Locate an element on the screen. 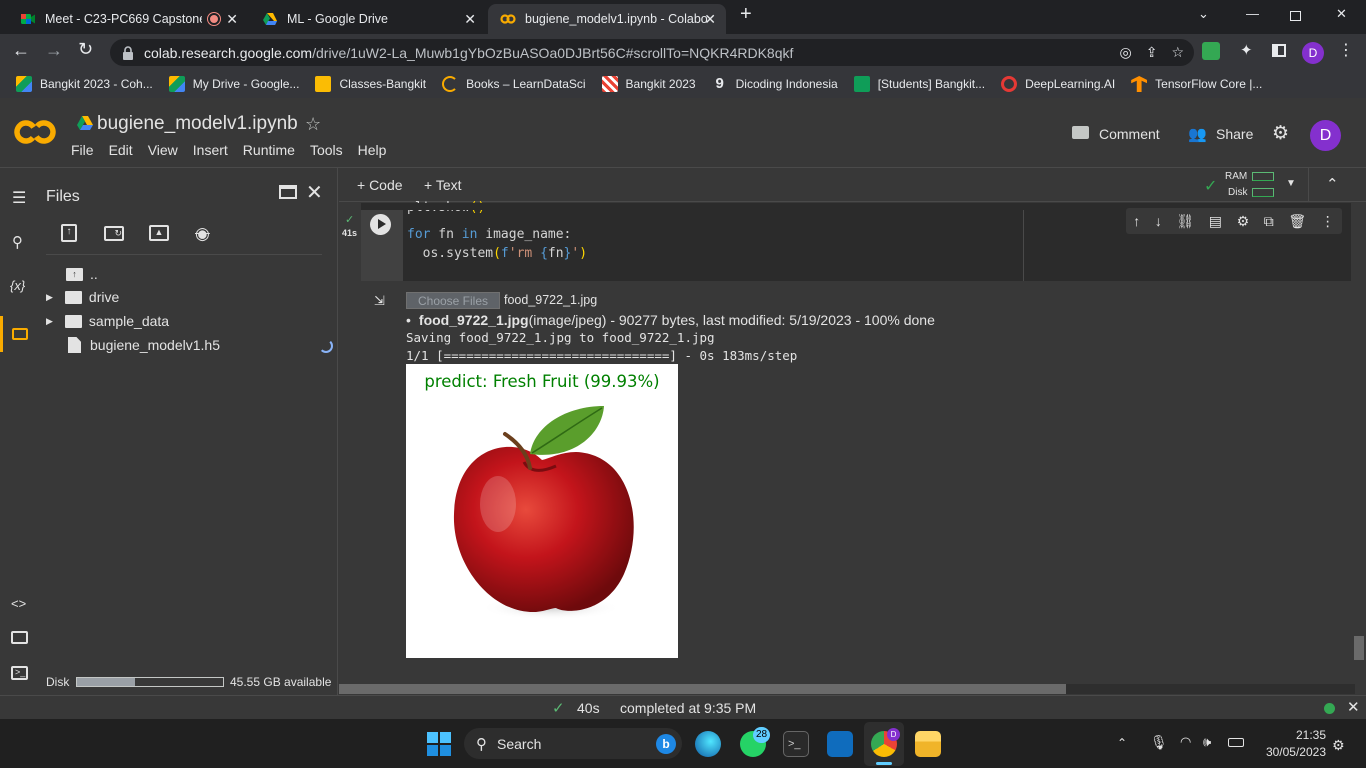 This screenshot has height=768, width=1366. menu-view: View is located at coordinates (163, 150).